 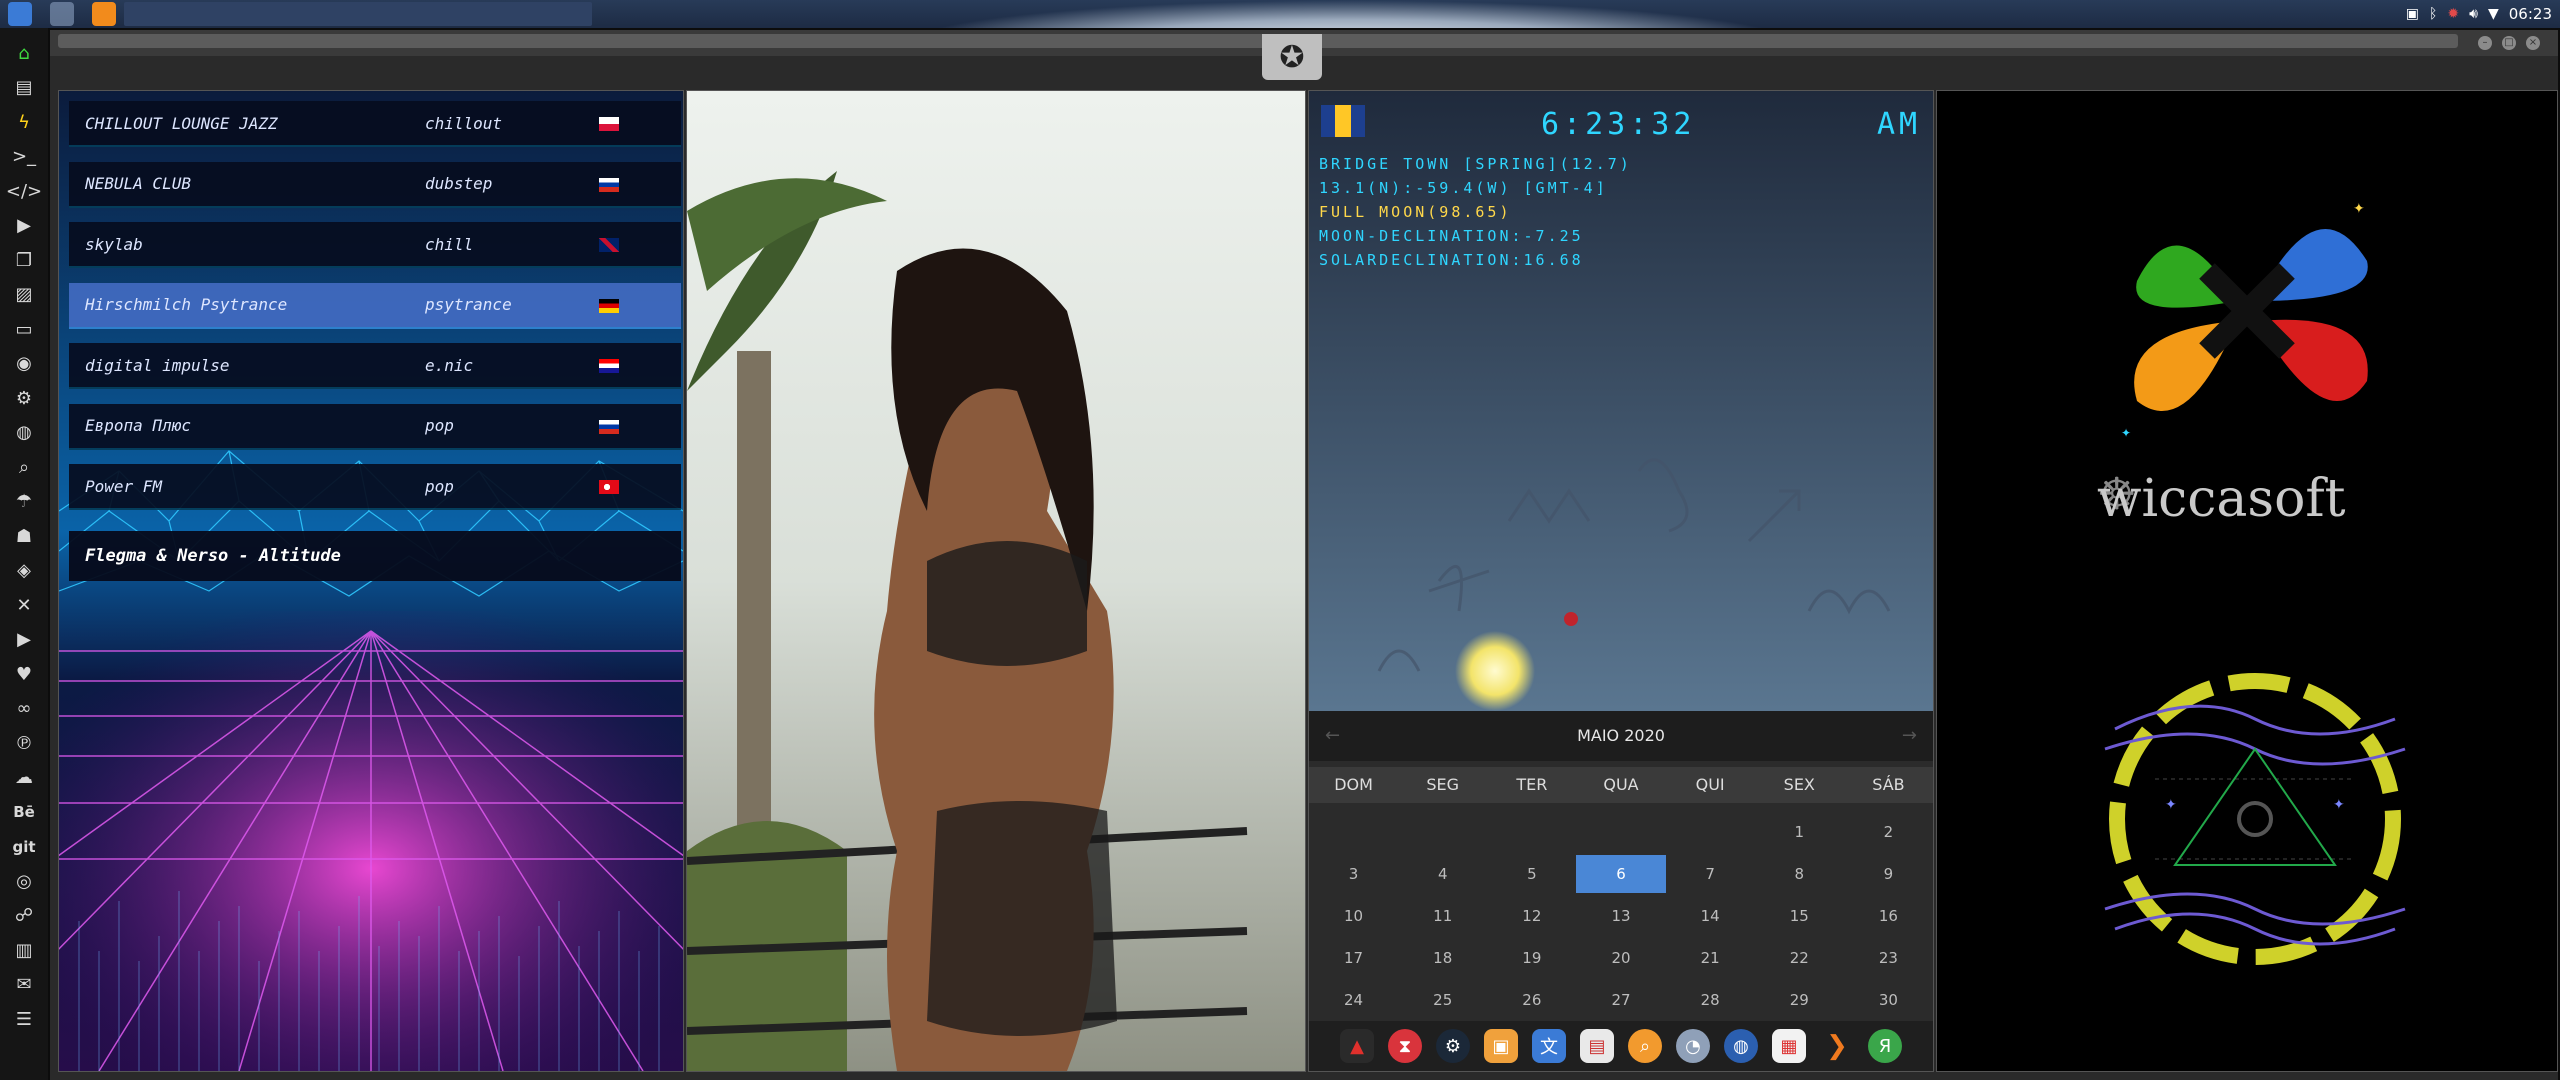 I want to click on flag-icon, so click(x=609, y=245).